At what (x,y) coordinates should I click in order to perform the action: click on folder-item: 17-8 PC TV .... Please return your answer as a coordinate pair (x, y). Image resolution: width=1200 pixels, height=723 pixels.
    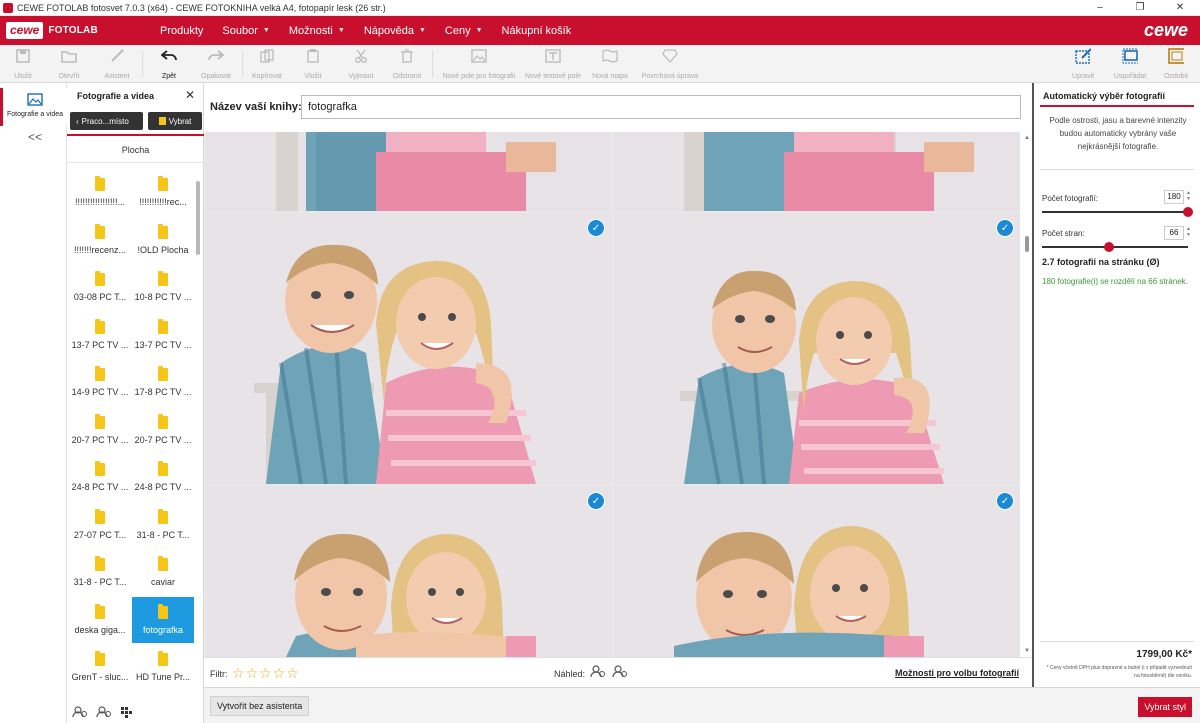
    Looking at the image, I should click on (163, 382).